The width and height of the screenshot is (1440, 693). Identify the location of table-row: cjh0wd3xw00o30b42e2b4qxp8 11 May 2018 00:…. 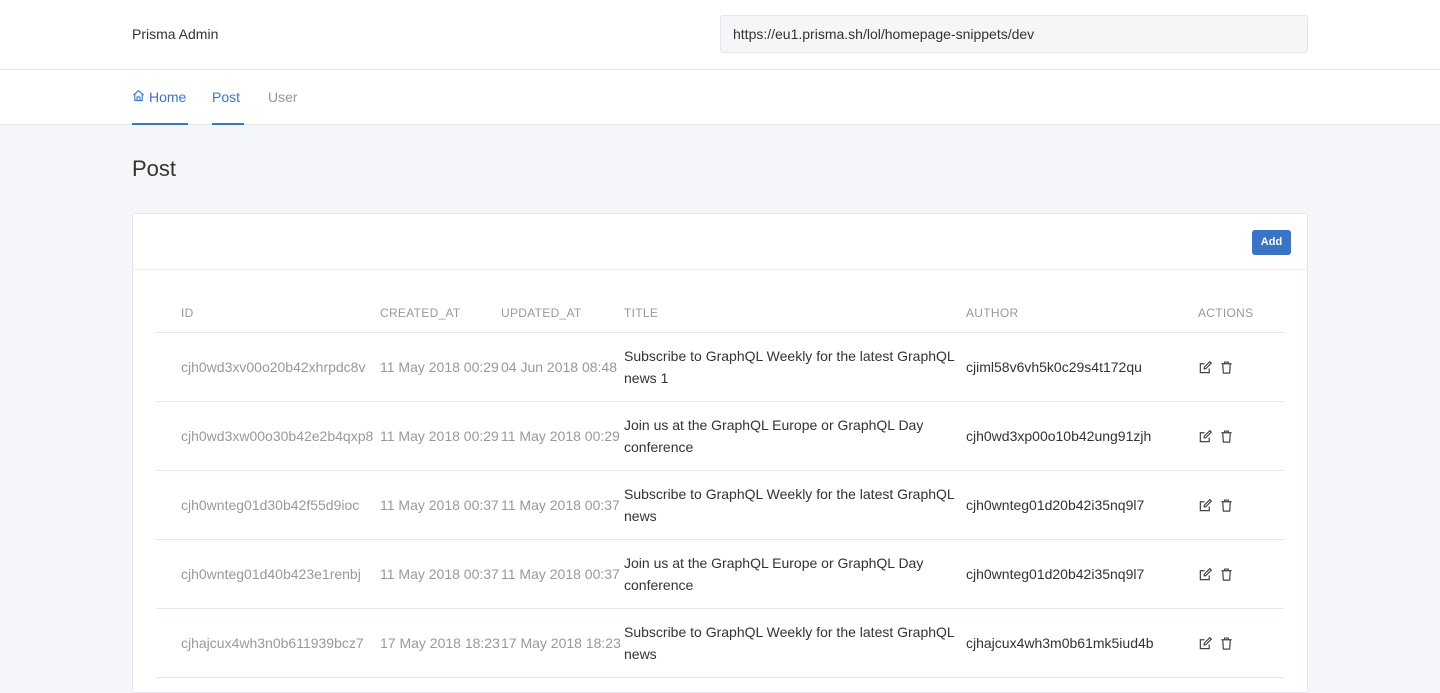
(720, 436).